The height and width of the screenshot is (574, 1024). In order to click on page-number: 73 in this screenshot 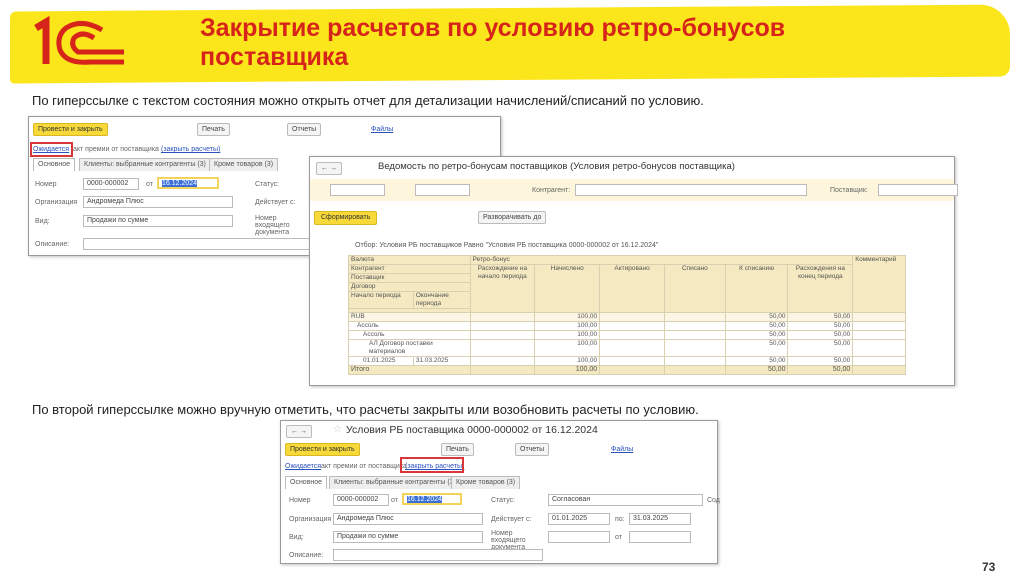, I will do `click(989, 567)`.